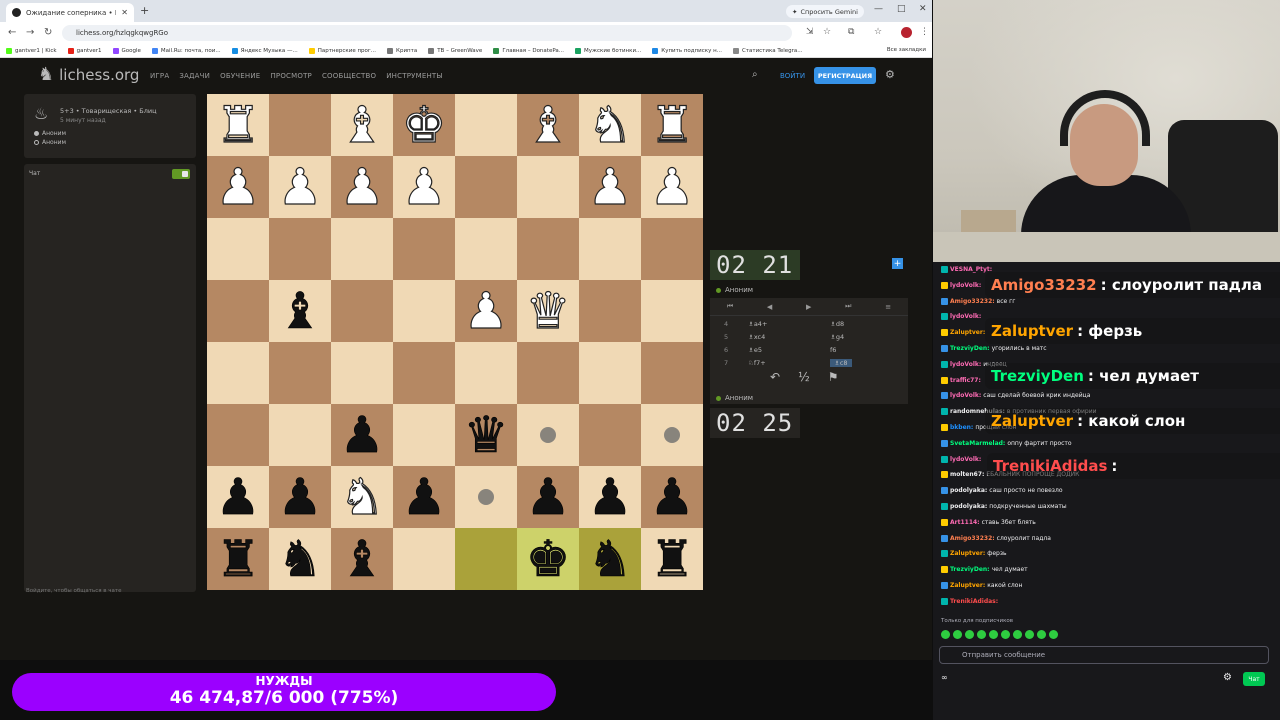 This screenshot has width=1280, height=720. Describe the element at coordinates (486, 125) in the screenshot. I see `square-e8` at that location.